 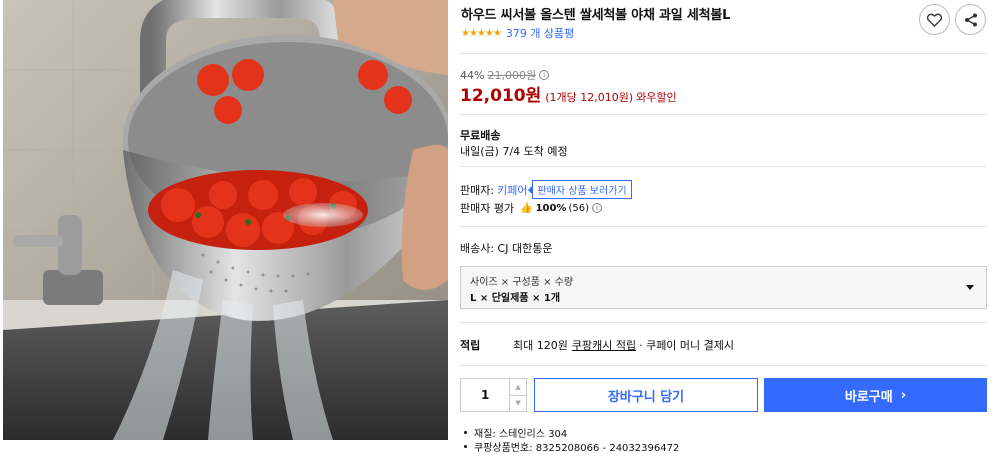 I want to click on thumbs-up-icon: 👍, so click(x=526, y=208).